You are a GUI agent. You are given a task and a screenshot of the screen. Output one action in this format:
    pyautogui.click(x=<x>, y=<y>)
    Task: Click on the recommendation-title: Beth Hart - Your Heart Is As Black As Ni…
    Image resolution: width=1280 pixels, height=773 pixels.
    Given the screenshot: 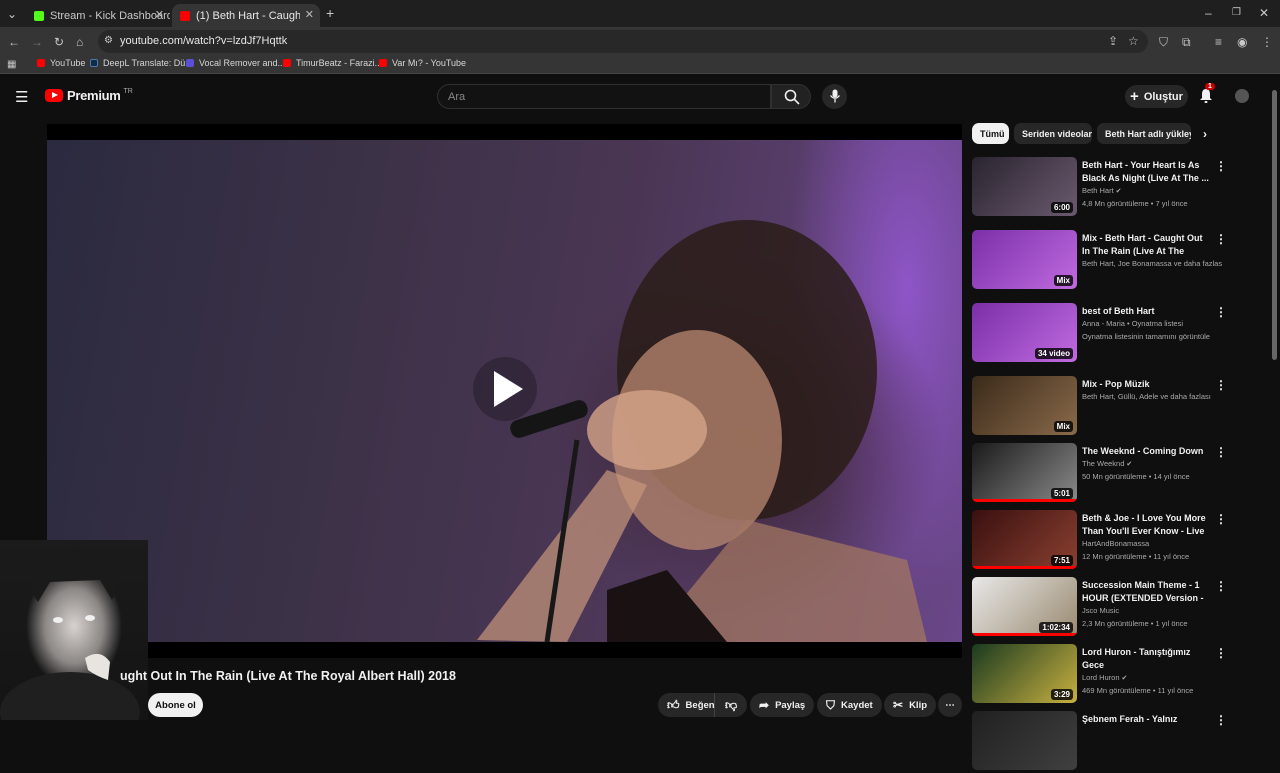 What is the action you would take?
    pyautogui.click(x=1146, y=172)
    